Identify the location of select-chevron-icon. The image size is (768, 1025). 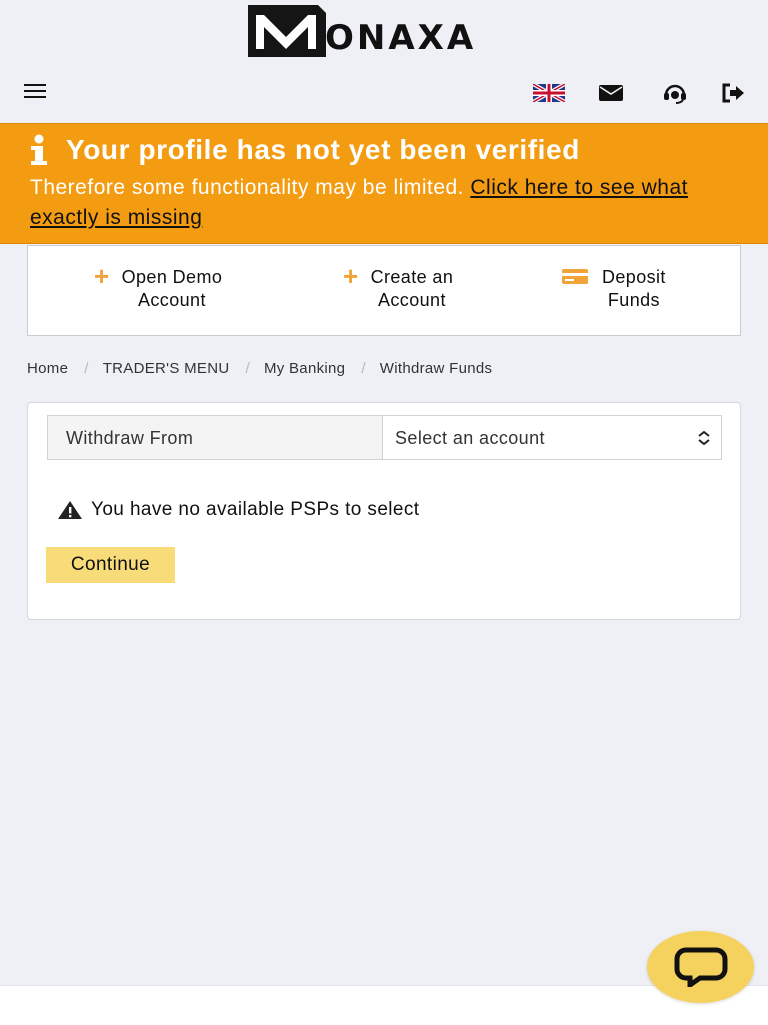
(704, 438).